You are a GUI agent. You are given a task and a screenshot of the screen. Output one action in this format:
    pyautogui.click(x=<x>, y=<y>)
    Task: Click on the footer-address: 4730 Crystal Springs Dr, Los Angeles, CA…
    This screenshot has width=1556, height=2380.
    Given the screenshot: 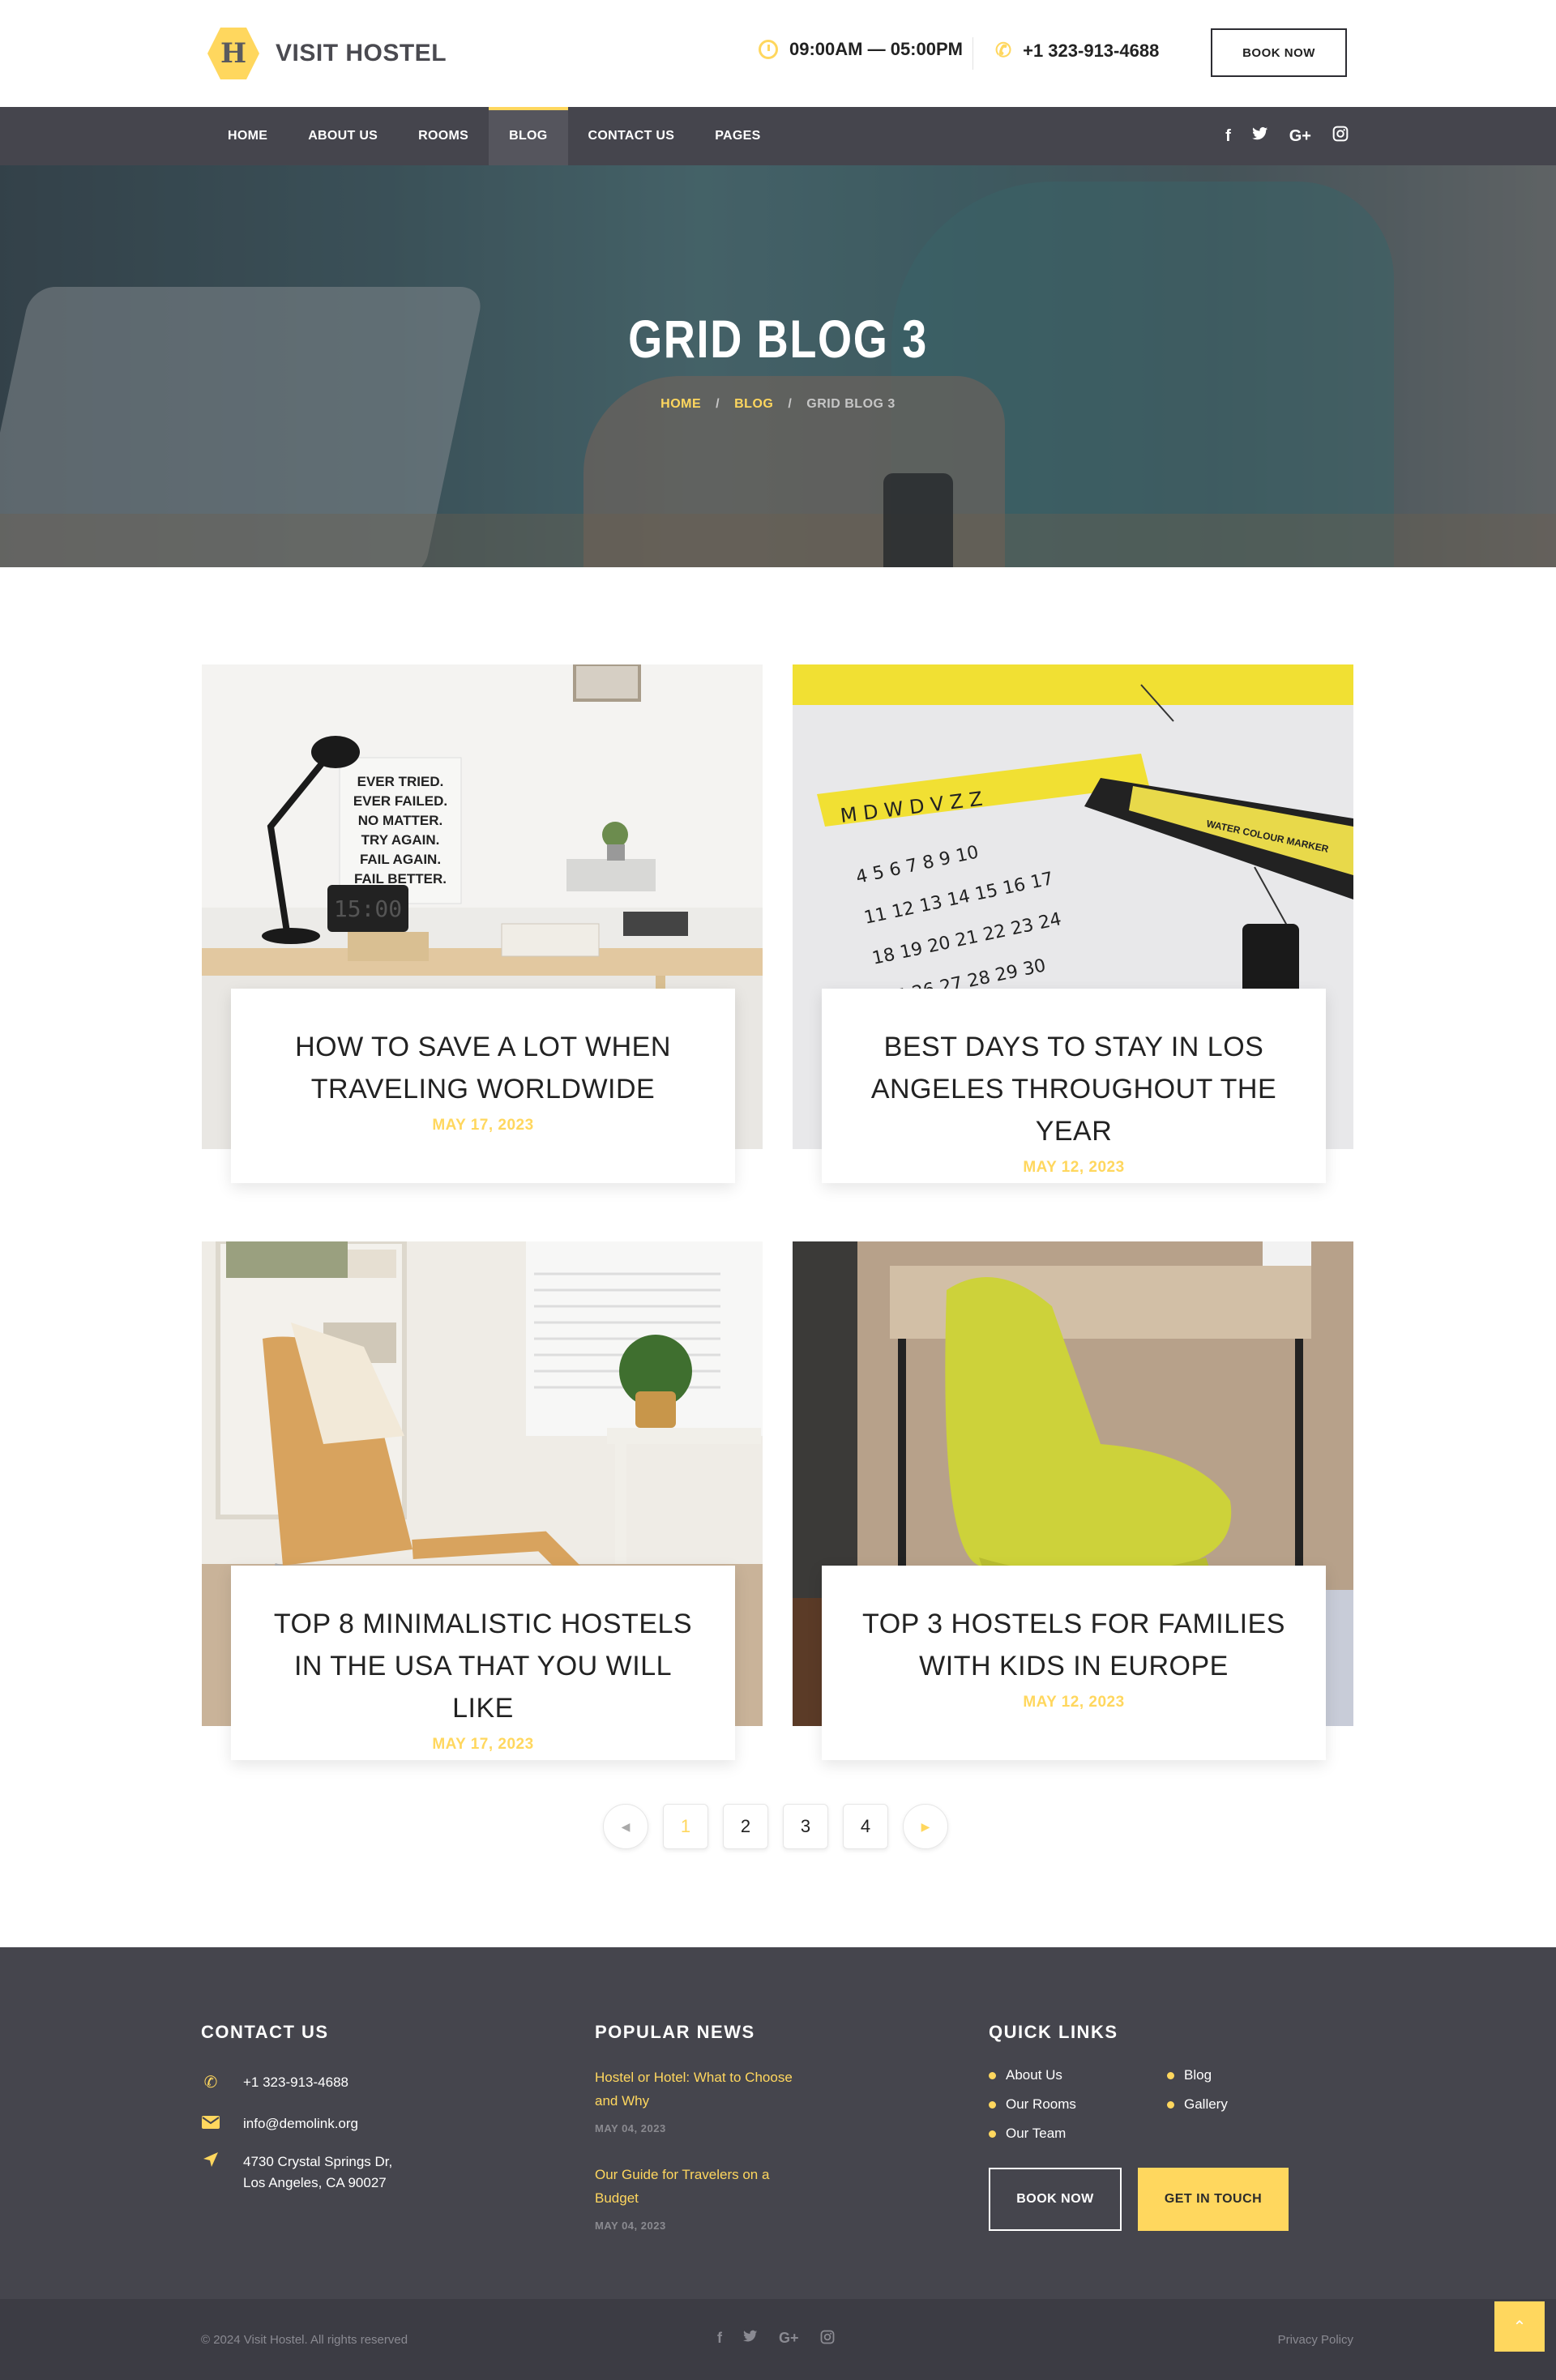 What is the action you would take?
    pyautogui.click(x=296, y=2172)
    